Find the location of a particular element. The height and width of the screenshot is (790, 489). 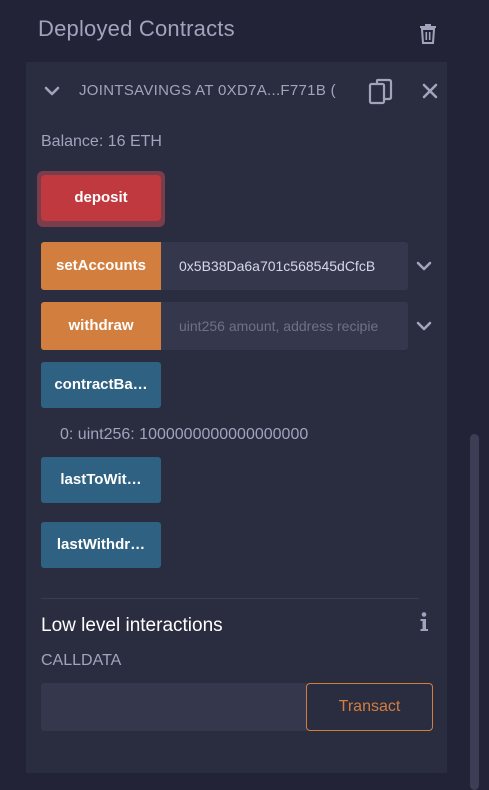

trash-icon is located at coordinates (428, 34).